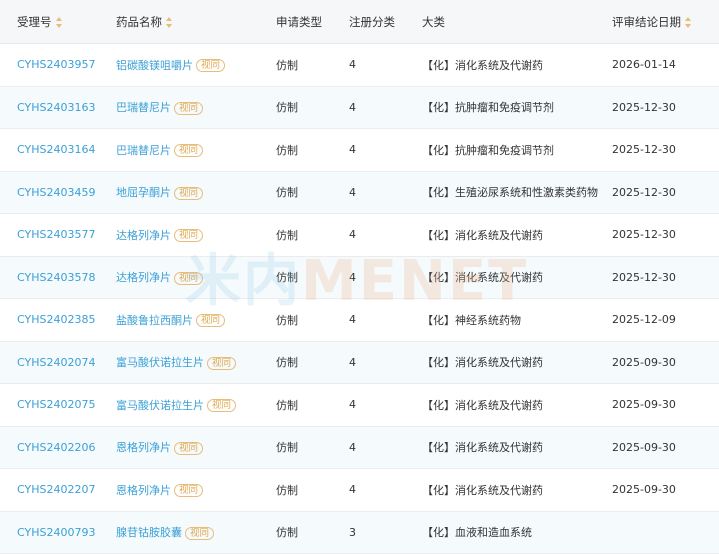 The width and height of the screenshot is (719, 554). Describe the element at coordinates (665, 22) in the screenshot. I see `header-review-date: 评审结论日期` at that location.